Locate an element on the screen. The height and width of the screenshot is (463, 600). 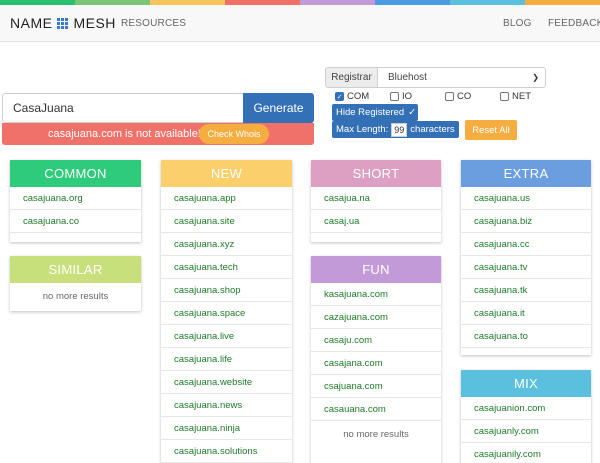
domain-item: casaju.com is located at coordinates (376, 340).